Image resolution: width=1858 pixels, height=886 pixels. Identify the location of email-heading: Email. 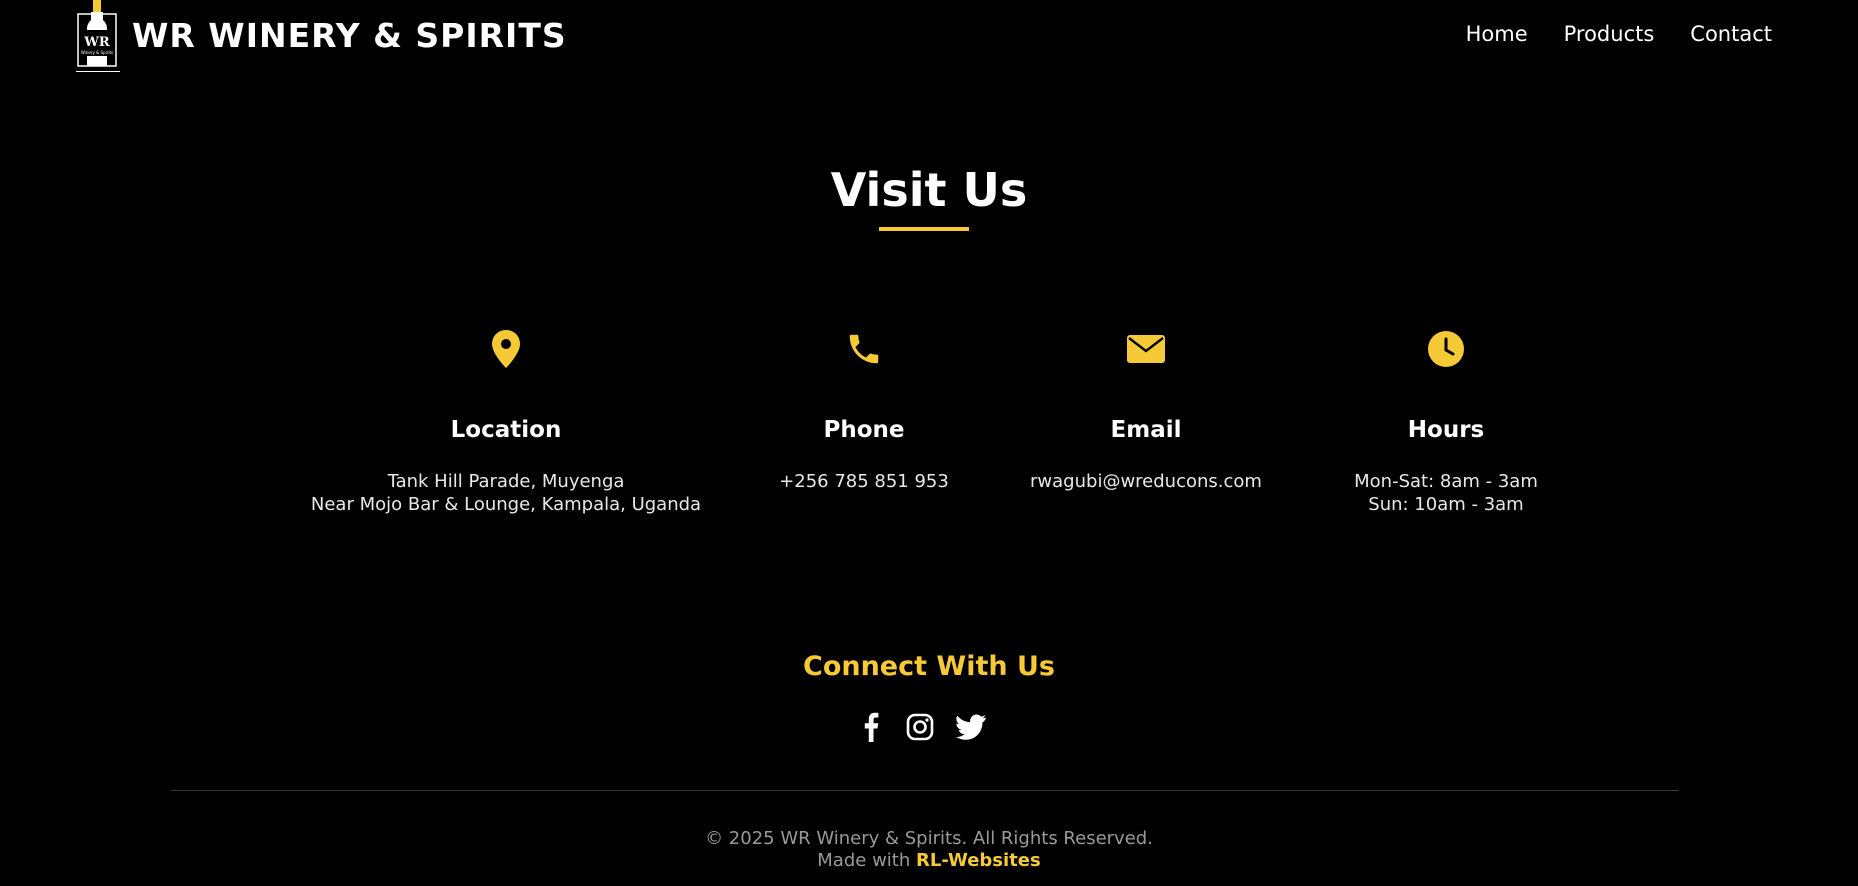
(1146, 430).